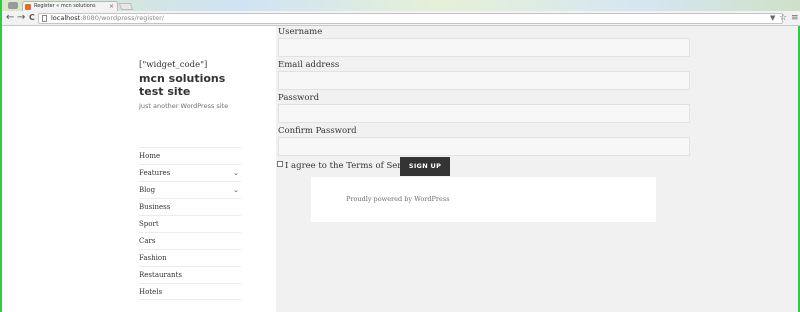  Describe the element at coordinates (126, 6) in the screenshot. I see `new-tab-button` at that location.